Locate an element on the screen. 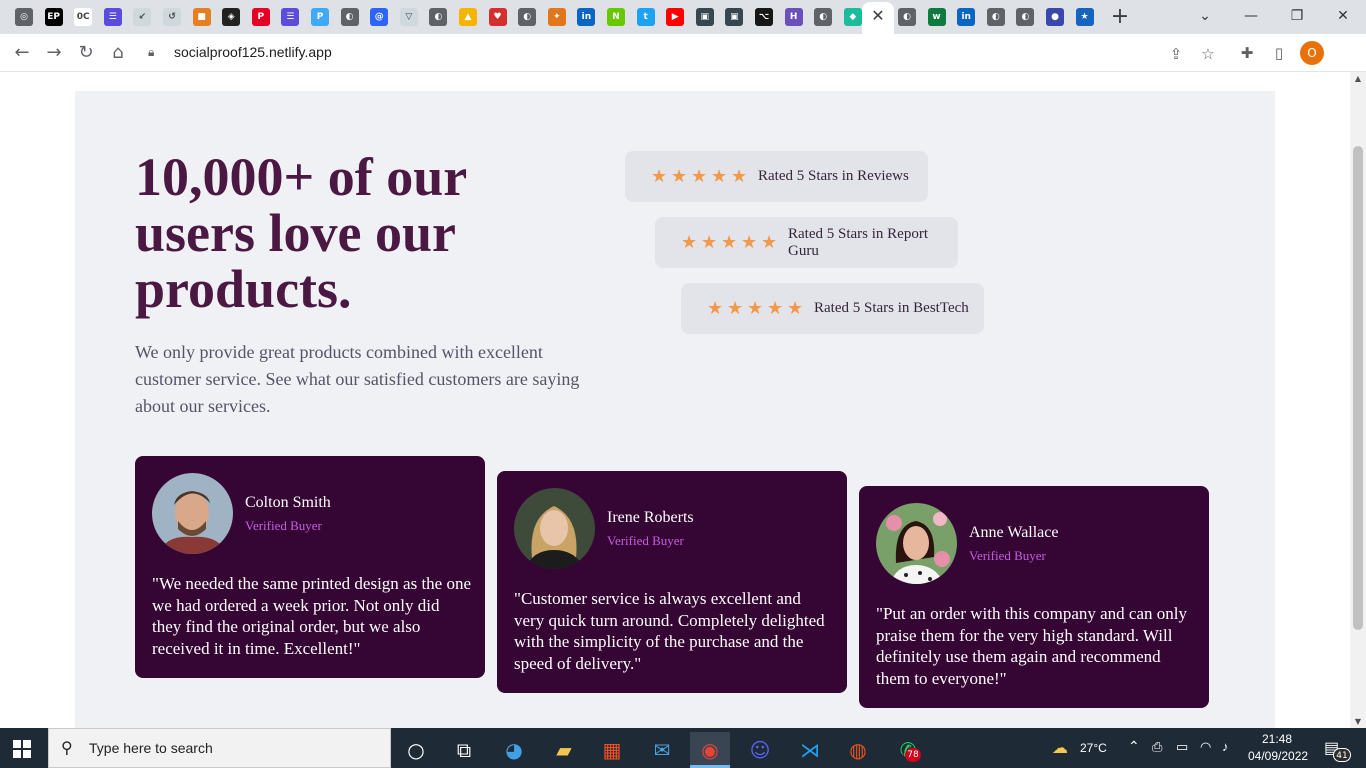  star-rating: ★ ★ ★ ★ ★ is located at coordinates (729, 242).